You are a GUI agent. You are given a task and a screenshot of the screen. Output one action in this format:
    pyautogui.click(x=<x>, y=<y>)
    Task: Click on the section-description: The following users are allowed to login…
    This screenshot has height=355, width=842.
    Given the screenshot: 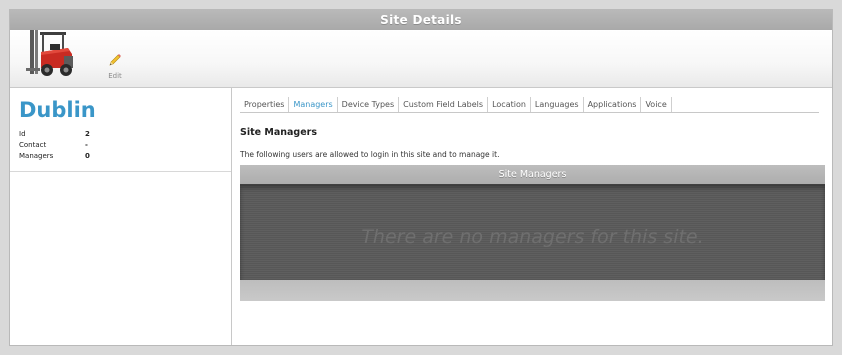 What is the action you would take?
    pyautogui.click(x=370, y=154)
    